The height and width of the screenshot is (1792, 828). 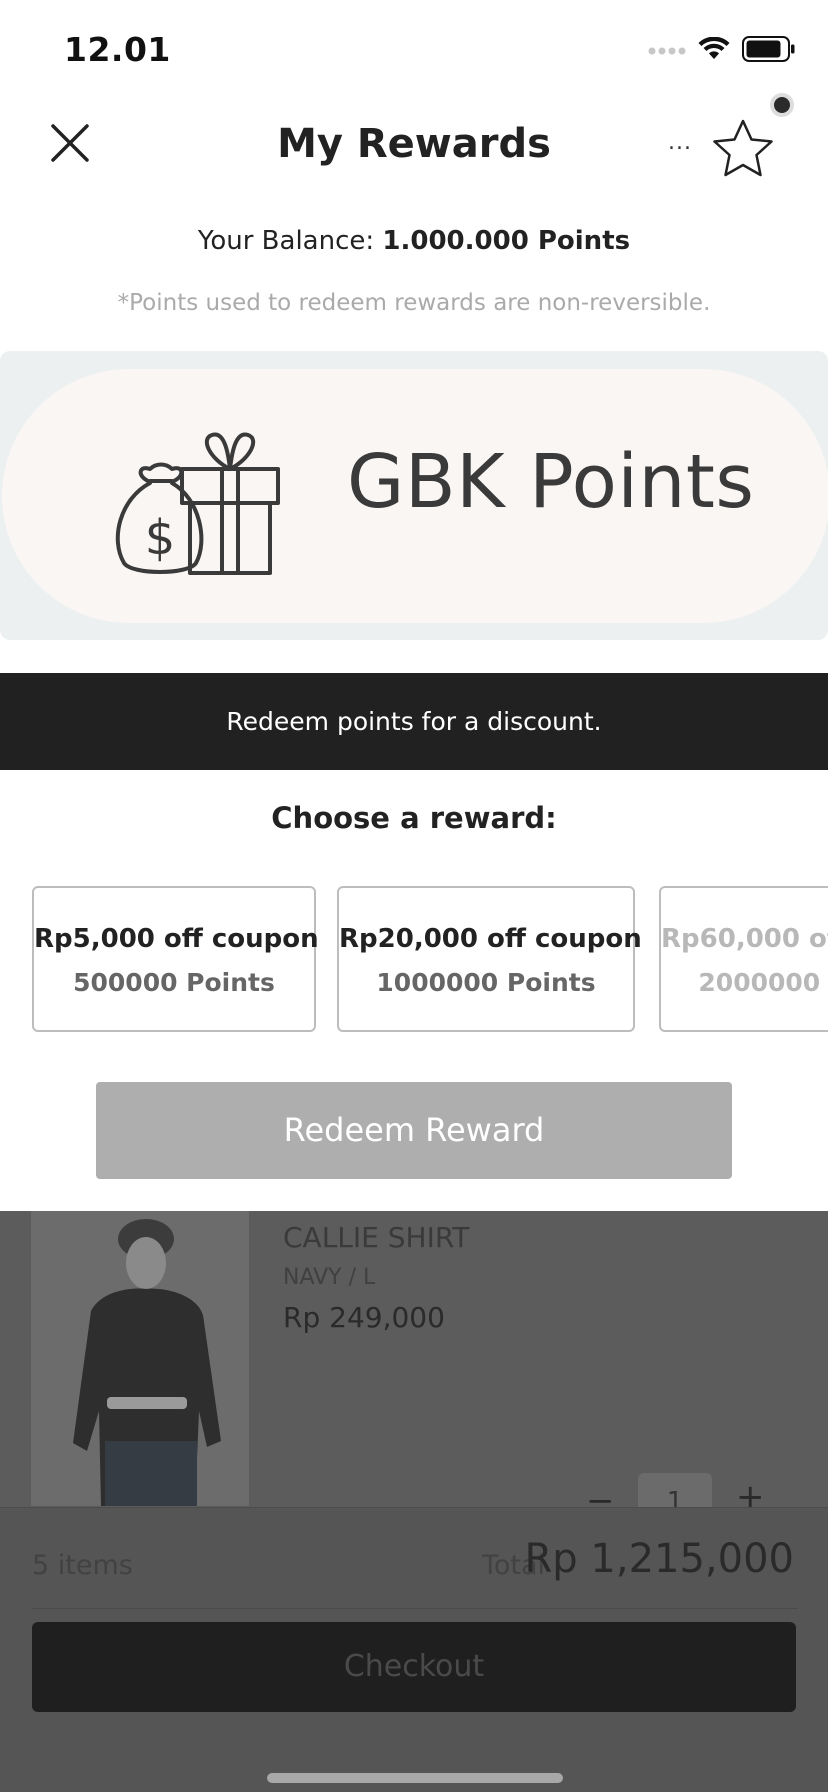 What do you see at coordinates (415, 1608) in the screenshot?
I see `footer-divider` at bounding box center [415, 1608].